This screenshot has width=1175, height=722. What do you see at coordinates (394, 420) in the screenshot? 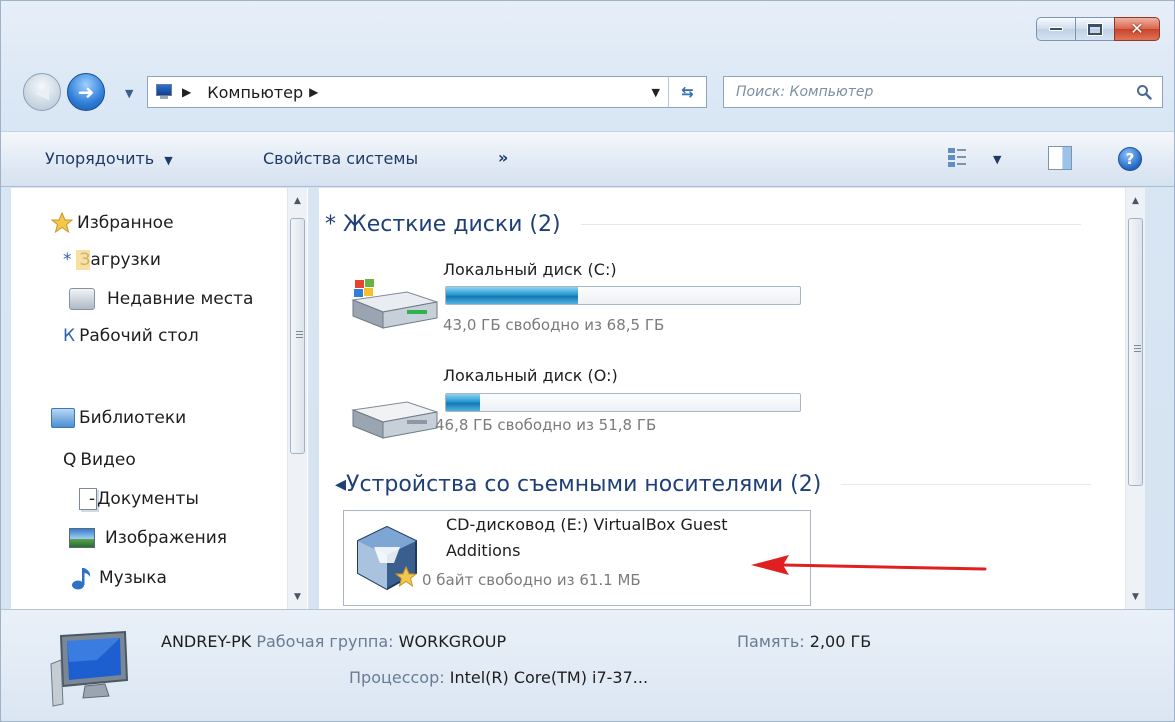
I see `hard-drive-icon` at bounding box center [394, 420].